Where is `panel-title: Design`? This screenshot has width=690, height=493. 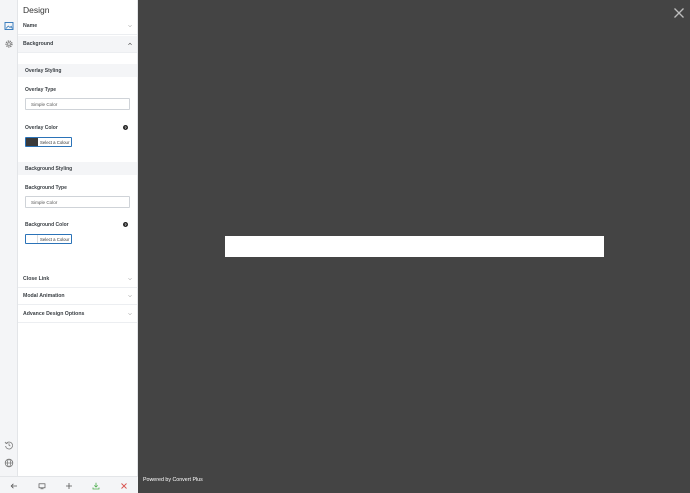
panel-title: Design is located at coordinates (36, 10).